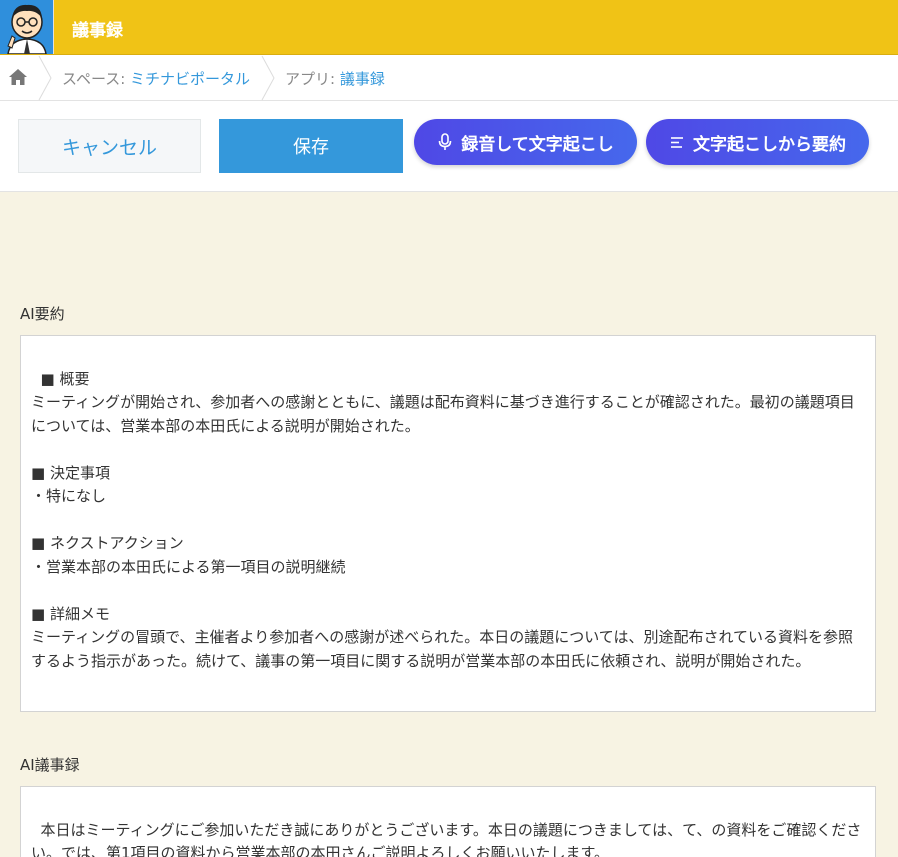 Image resolution: width=898 pixels, height=857 pixels. I want to click on record-transcribe-label: 録音して文字起こし, so click(537, 144).